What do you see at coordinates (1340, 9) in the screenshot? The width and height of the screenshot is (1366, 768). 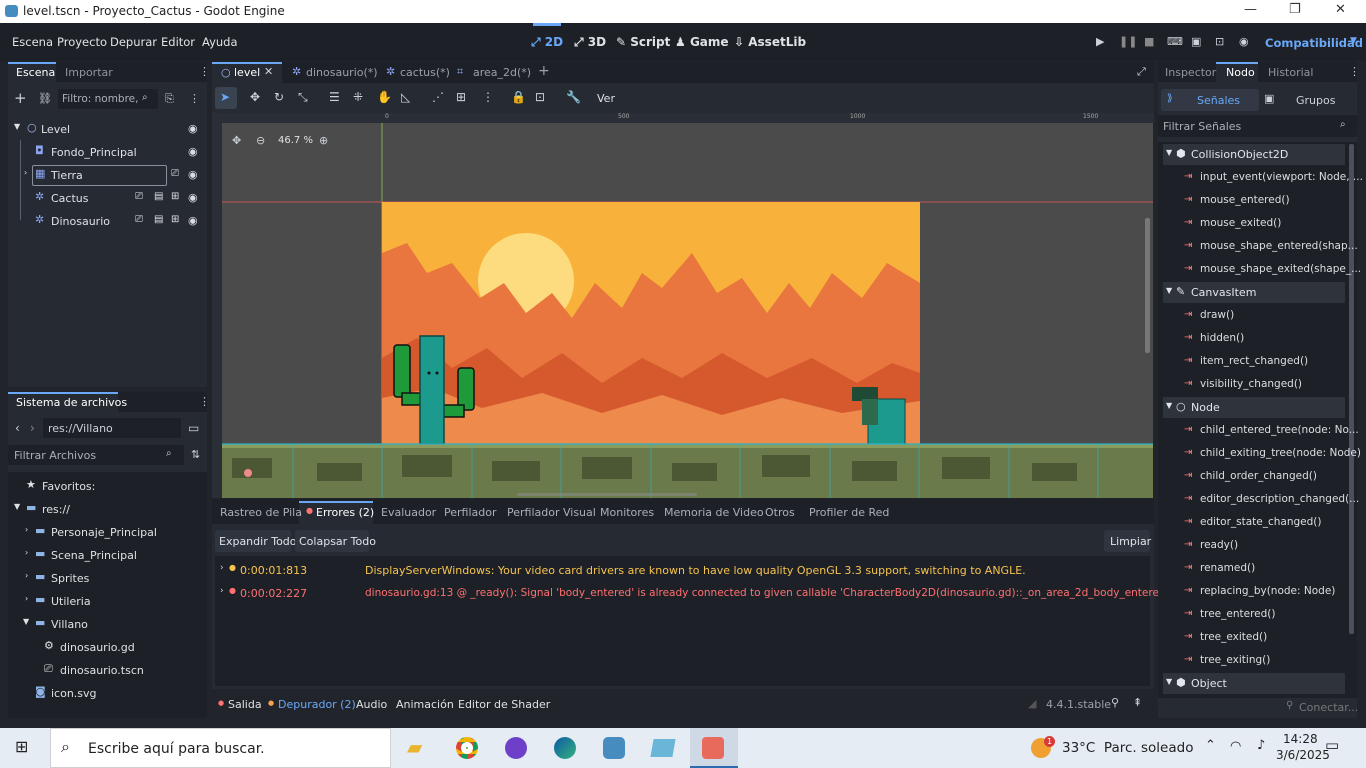 I see `close-window-button: ✕` at bounding box center [1340, 9].